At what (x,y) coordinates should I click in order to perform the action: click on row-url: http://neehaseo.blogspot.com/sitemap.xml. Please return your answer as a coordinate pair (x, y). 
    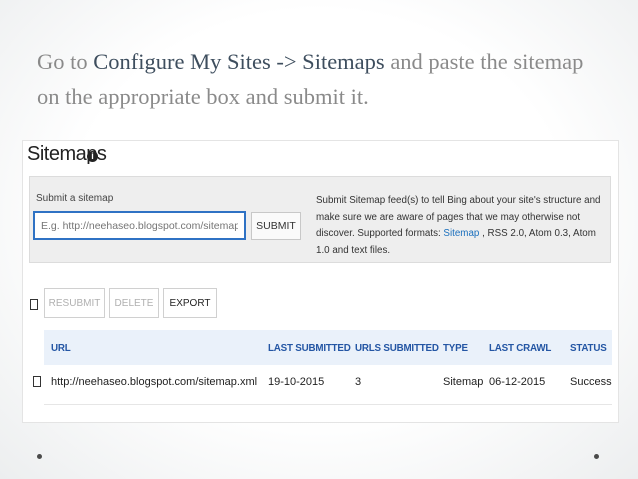
    Looking at the image, I should click on (154, 382).